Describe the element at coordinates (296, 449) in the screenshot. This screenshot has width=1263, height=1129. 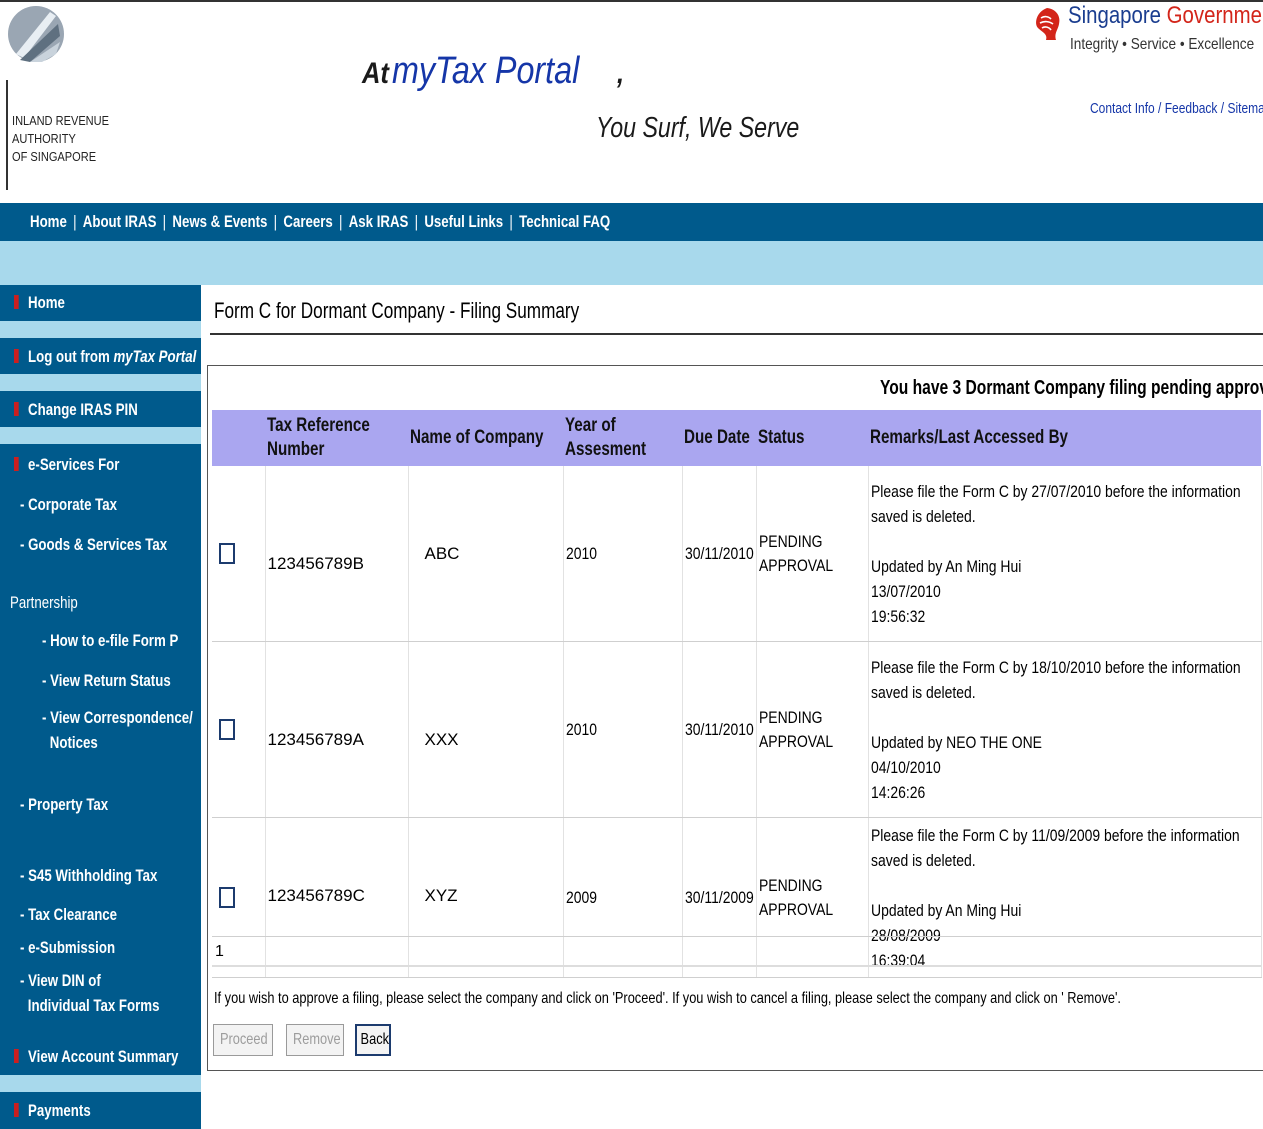
I see `header-text: Number` at that location.